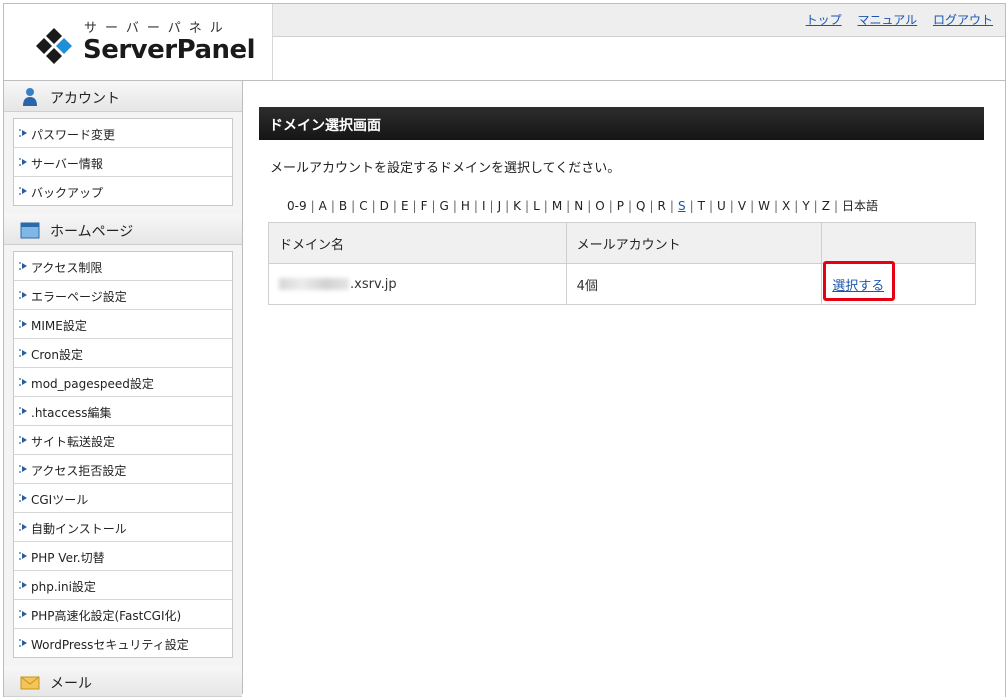 This screenshot has height=697, width=1008. I want to click on sidebar-item-label: サーバー情報, so click(67, 164).